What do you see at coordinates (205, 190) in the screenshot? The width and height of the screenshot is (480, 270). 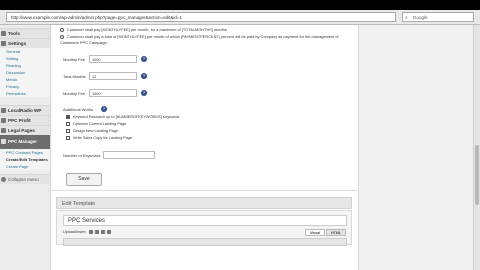 I see `divider` at bounding box center [205, 190].